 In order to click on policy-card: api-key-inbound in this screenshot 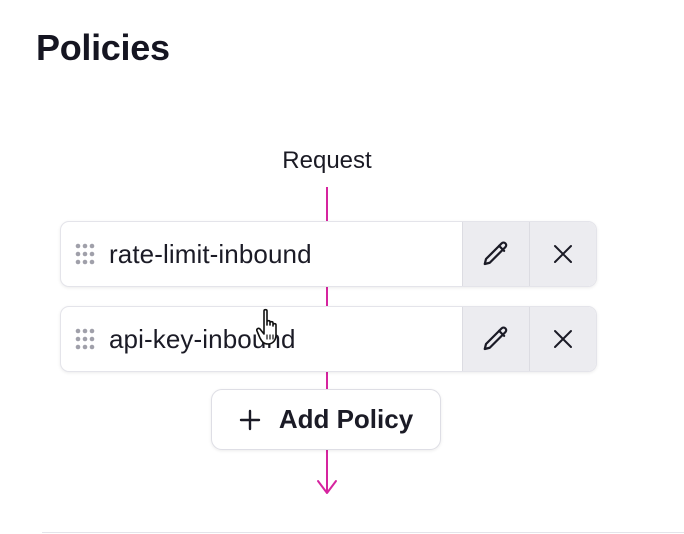, I will do `click(328, 339)`.